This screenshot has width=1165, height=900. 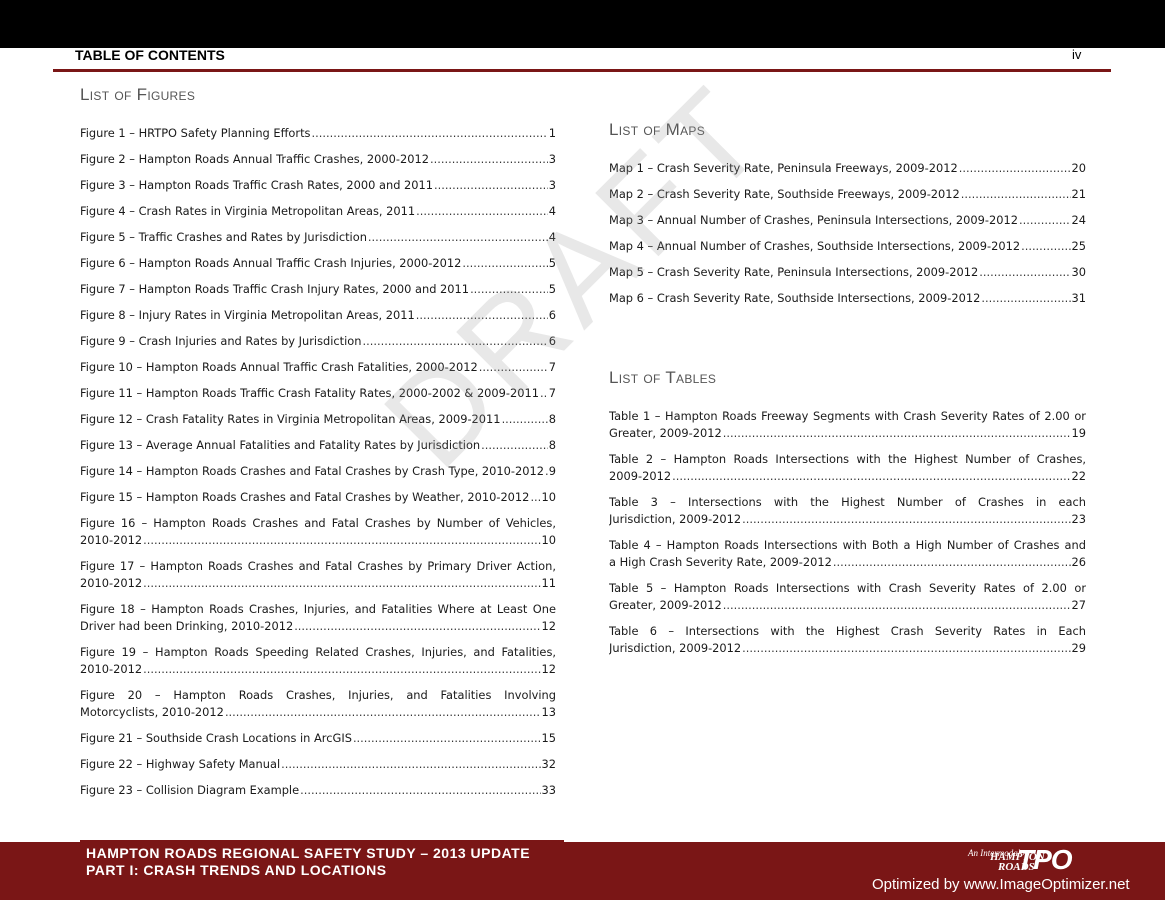 What do you see at coordinates (1077, 54) in the screenshot?
I see `page-number: iv` at bounding box center [1077, 54].